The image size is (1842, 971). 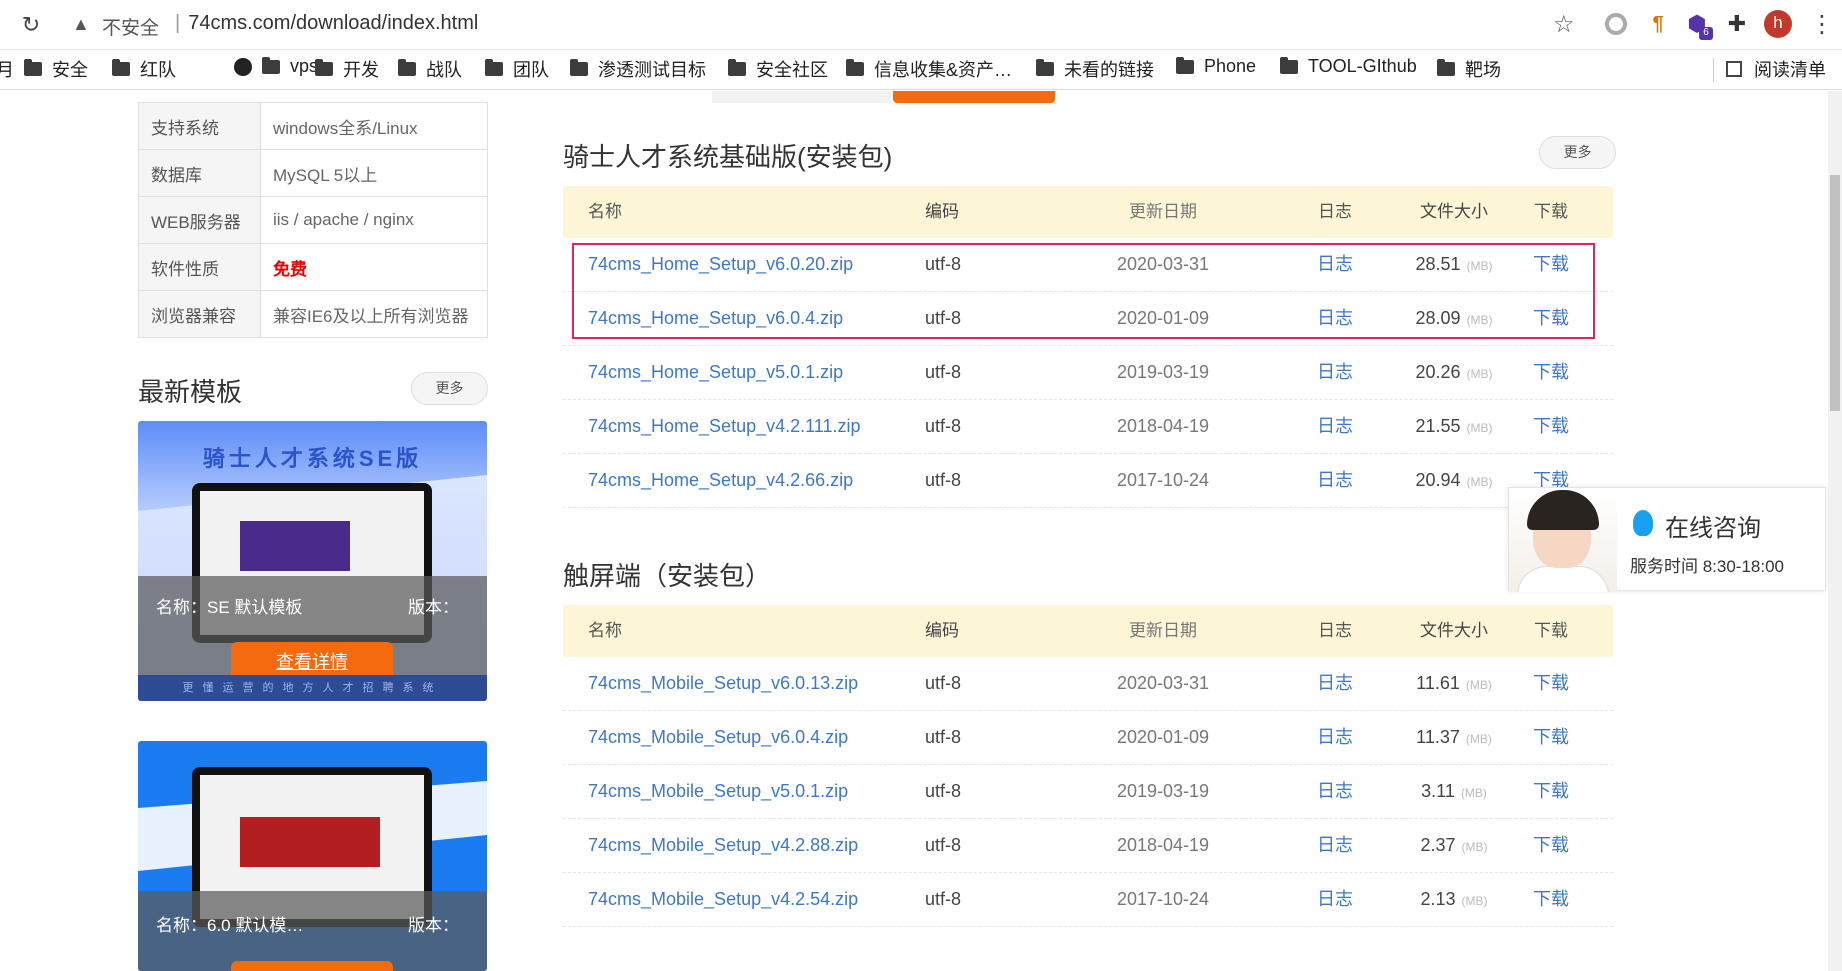 I want to click on reload-icon: ↻, so click(x=31, y=25).